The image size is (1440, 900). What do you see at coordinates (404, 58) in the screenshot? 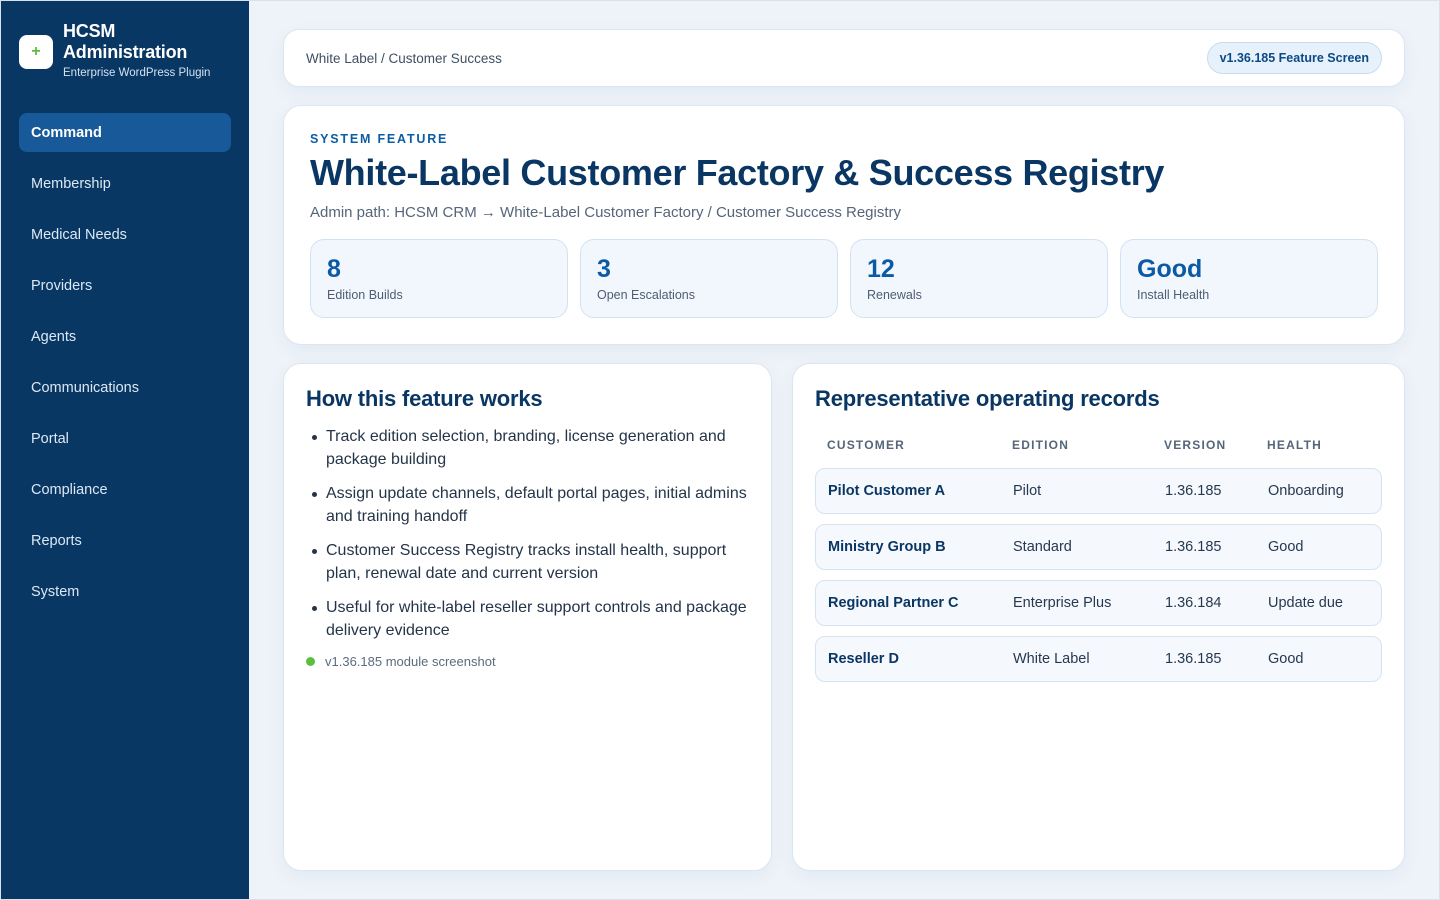
I see `breadcrumb: White Label / Customer Success` at bounding box center [404, 58].